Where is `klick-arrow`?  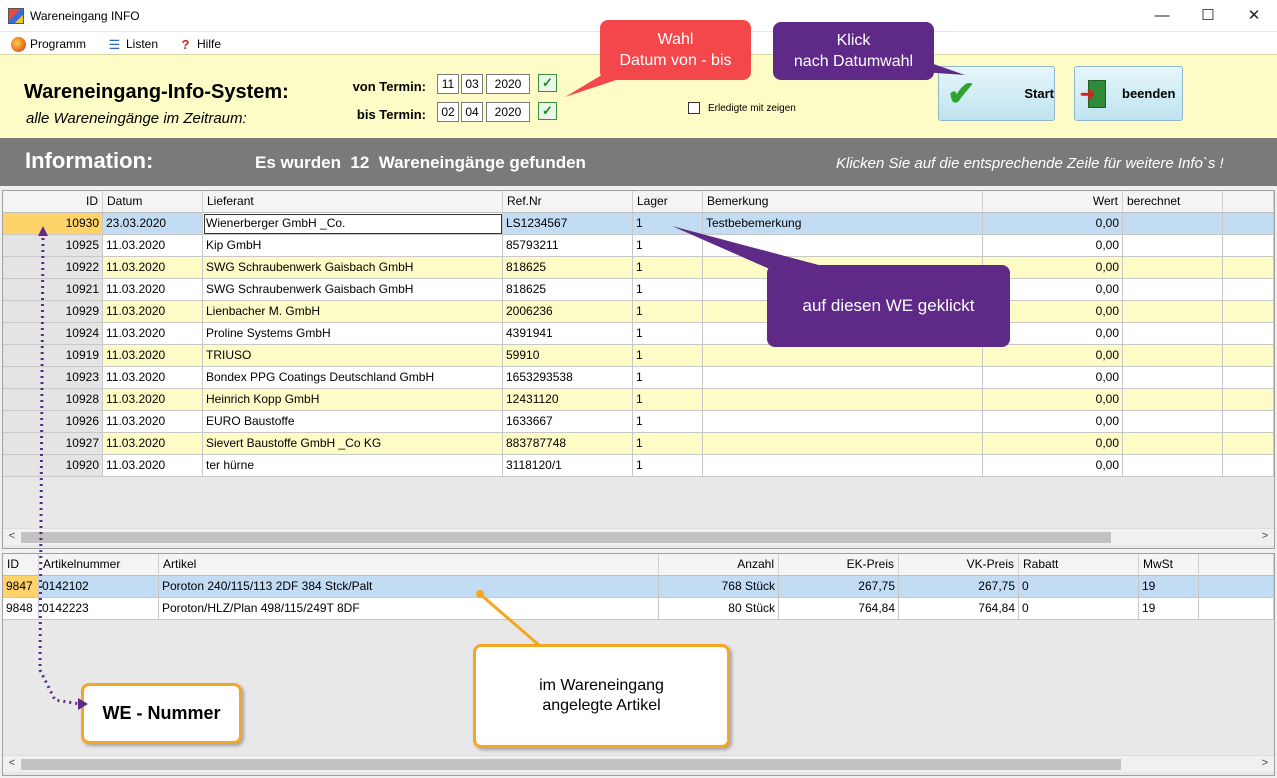 klick-arrow is located at coordinates (943, 67).